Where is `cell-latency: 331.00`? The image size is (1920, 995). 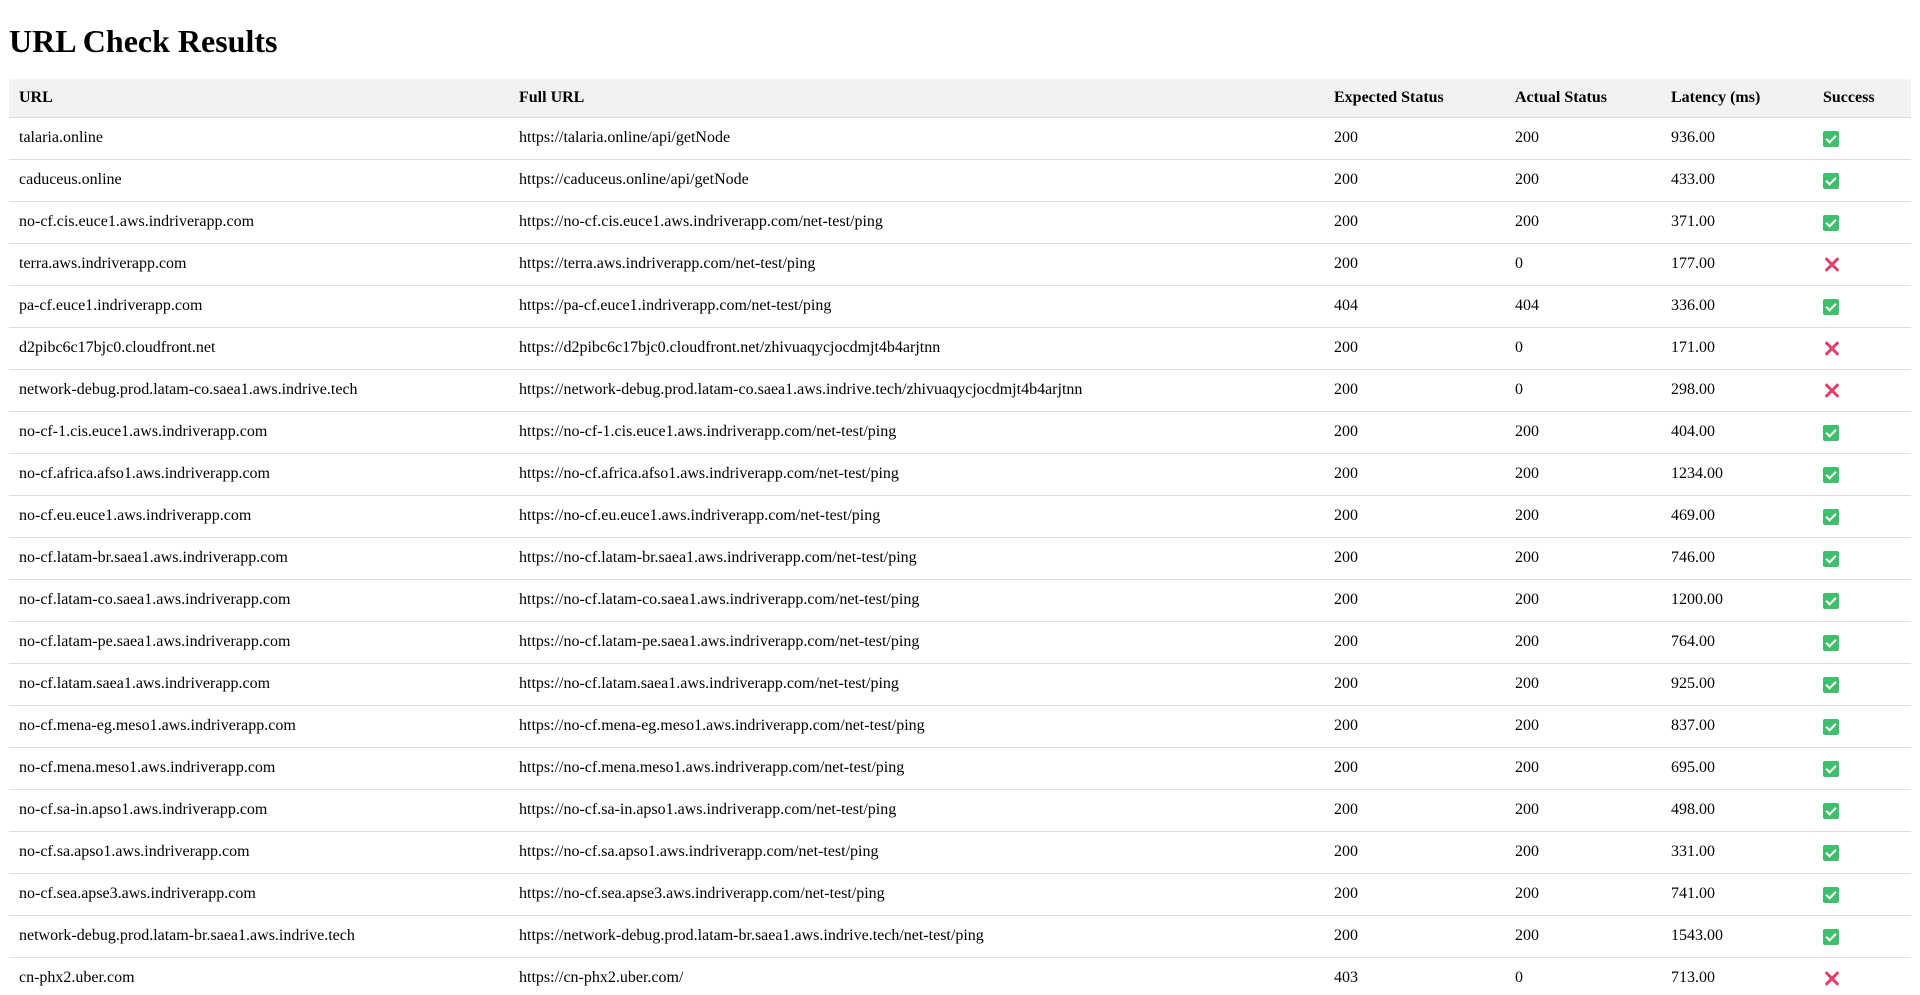
cell-latency: 331.00 is located at coordinates (1737, 852).